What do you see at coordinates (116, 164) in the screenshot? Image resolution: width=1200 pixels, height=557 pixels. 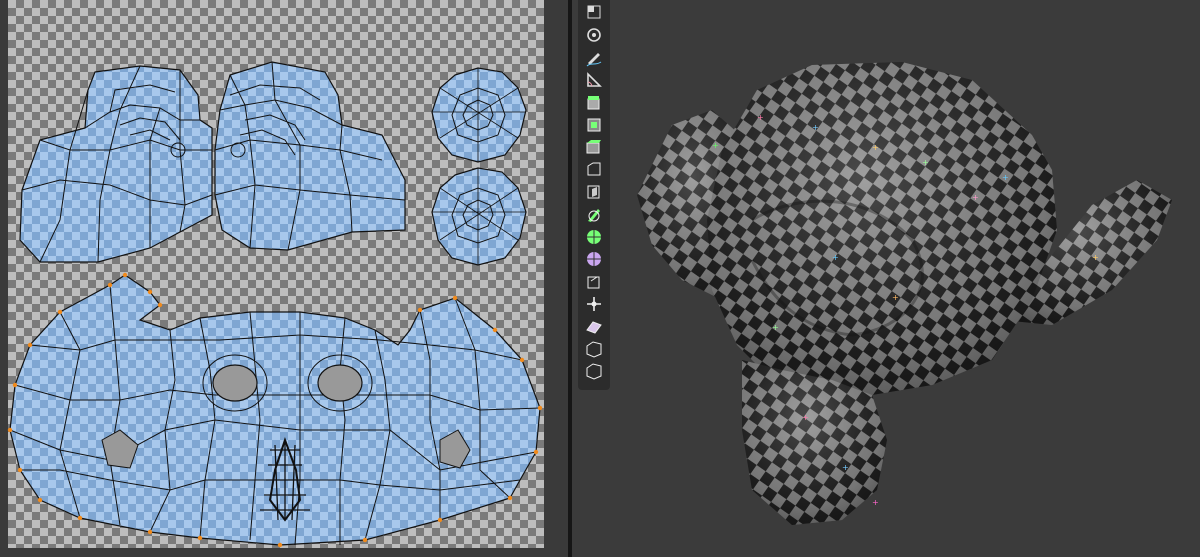 I see `uv-island-head-left` at bounding box center [116, 164].